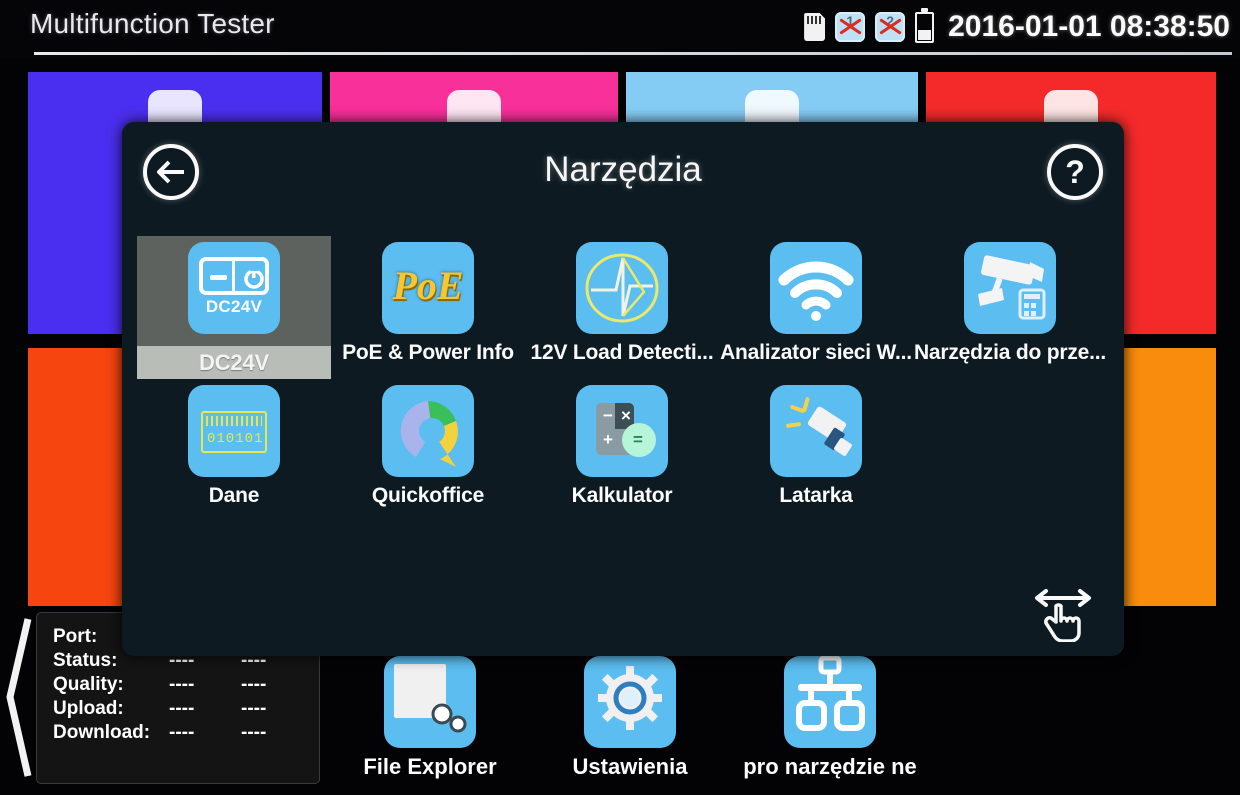  What do you see at coordinates (102, 732) in the screenshot?
I see `info-label: Download:` at bounding box center [102, 732].